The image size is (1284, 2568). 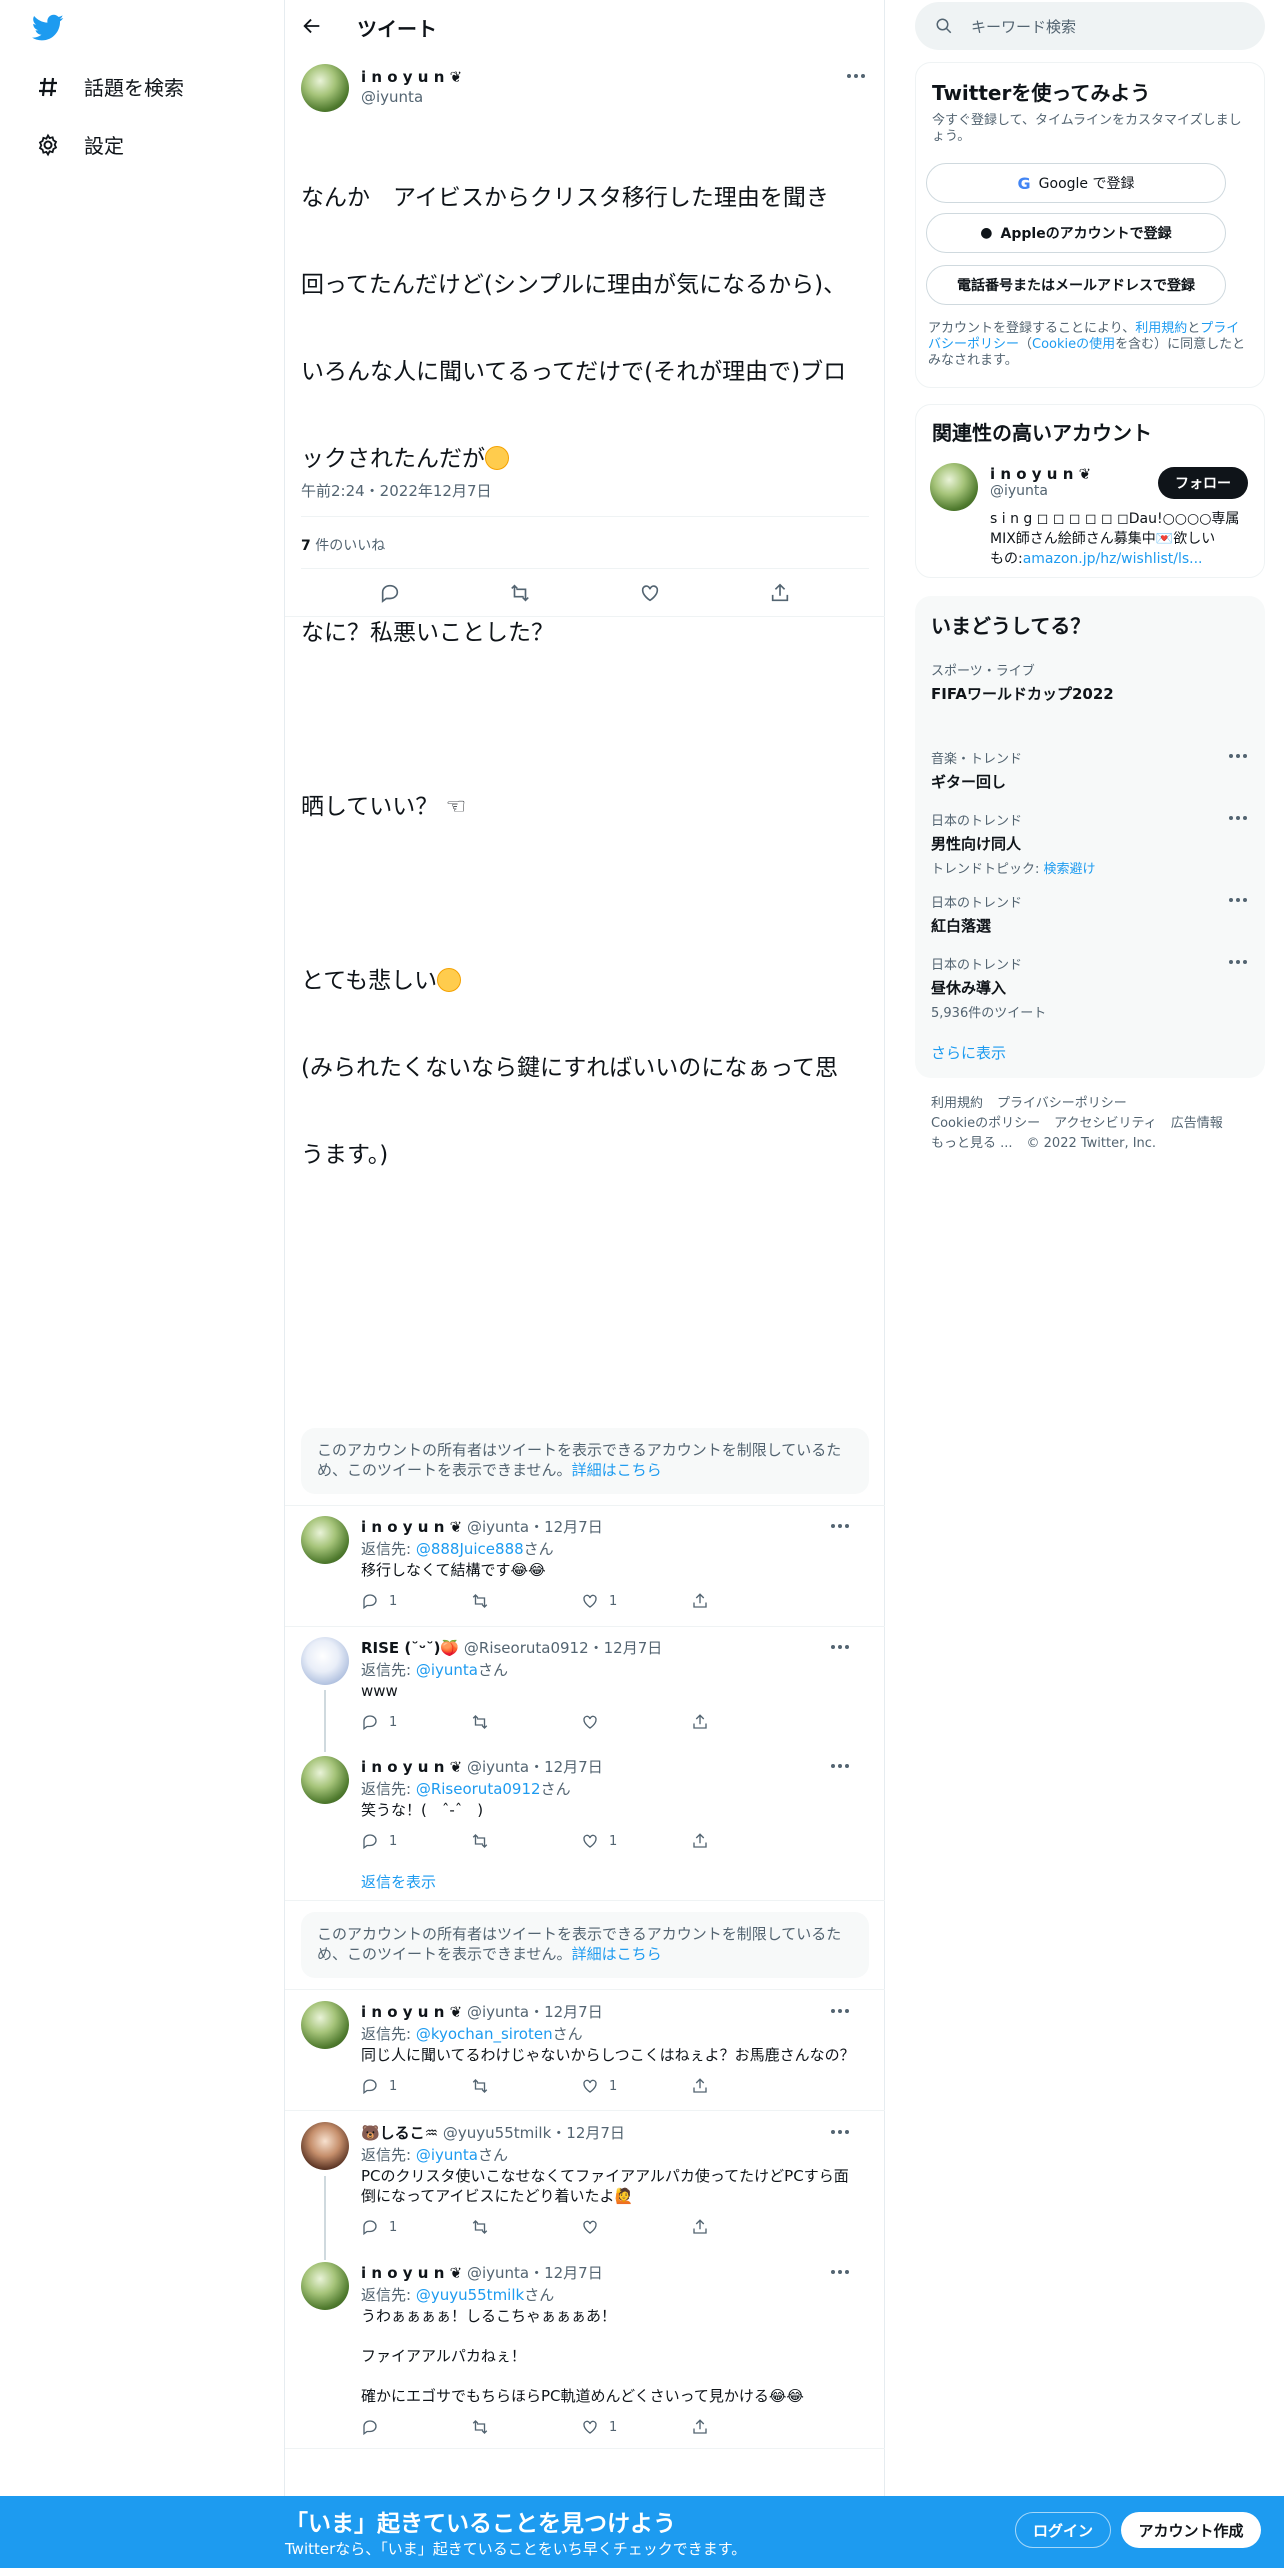 I want to click on likes-count: 7 件のいいね, so click(x=343, y=545).